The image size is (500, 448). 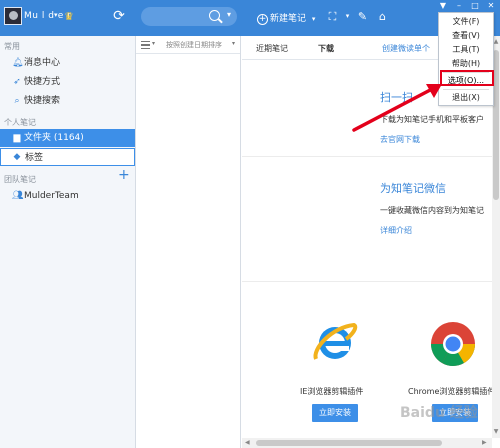 What do you see at coordinates (17, 101) in the screenshot?
I see `search-icon: ⌕` at bounding box center [17, 101].